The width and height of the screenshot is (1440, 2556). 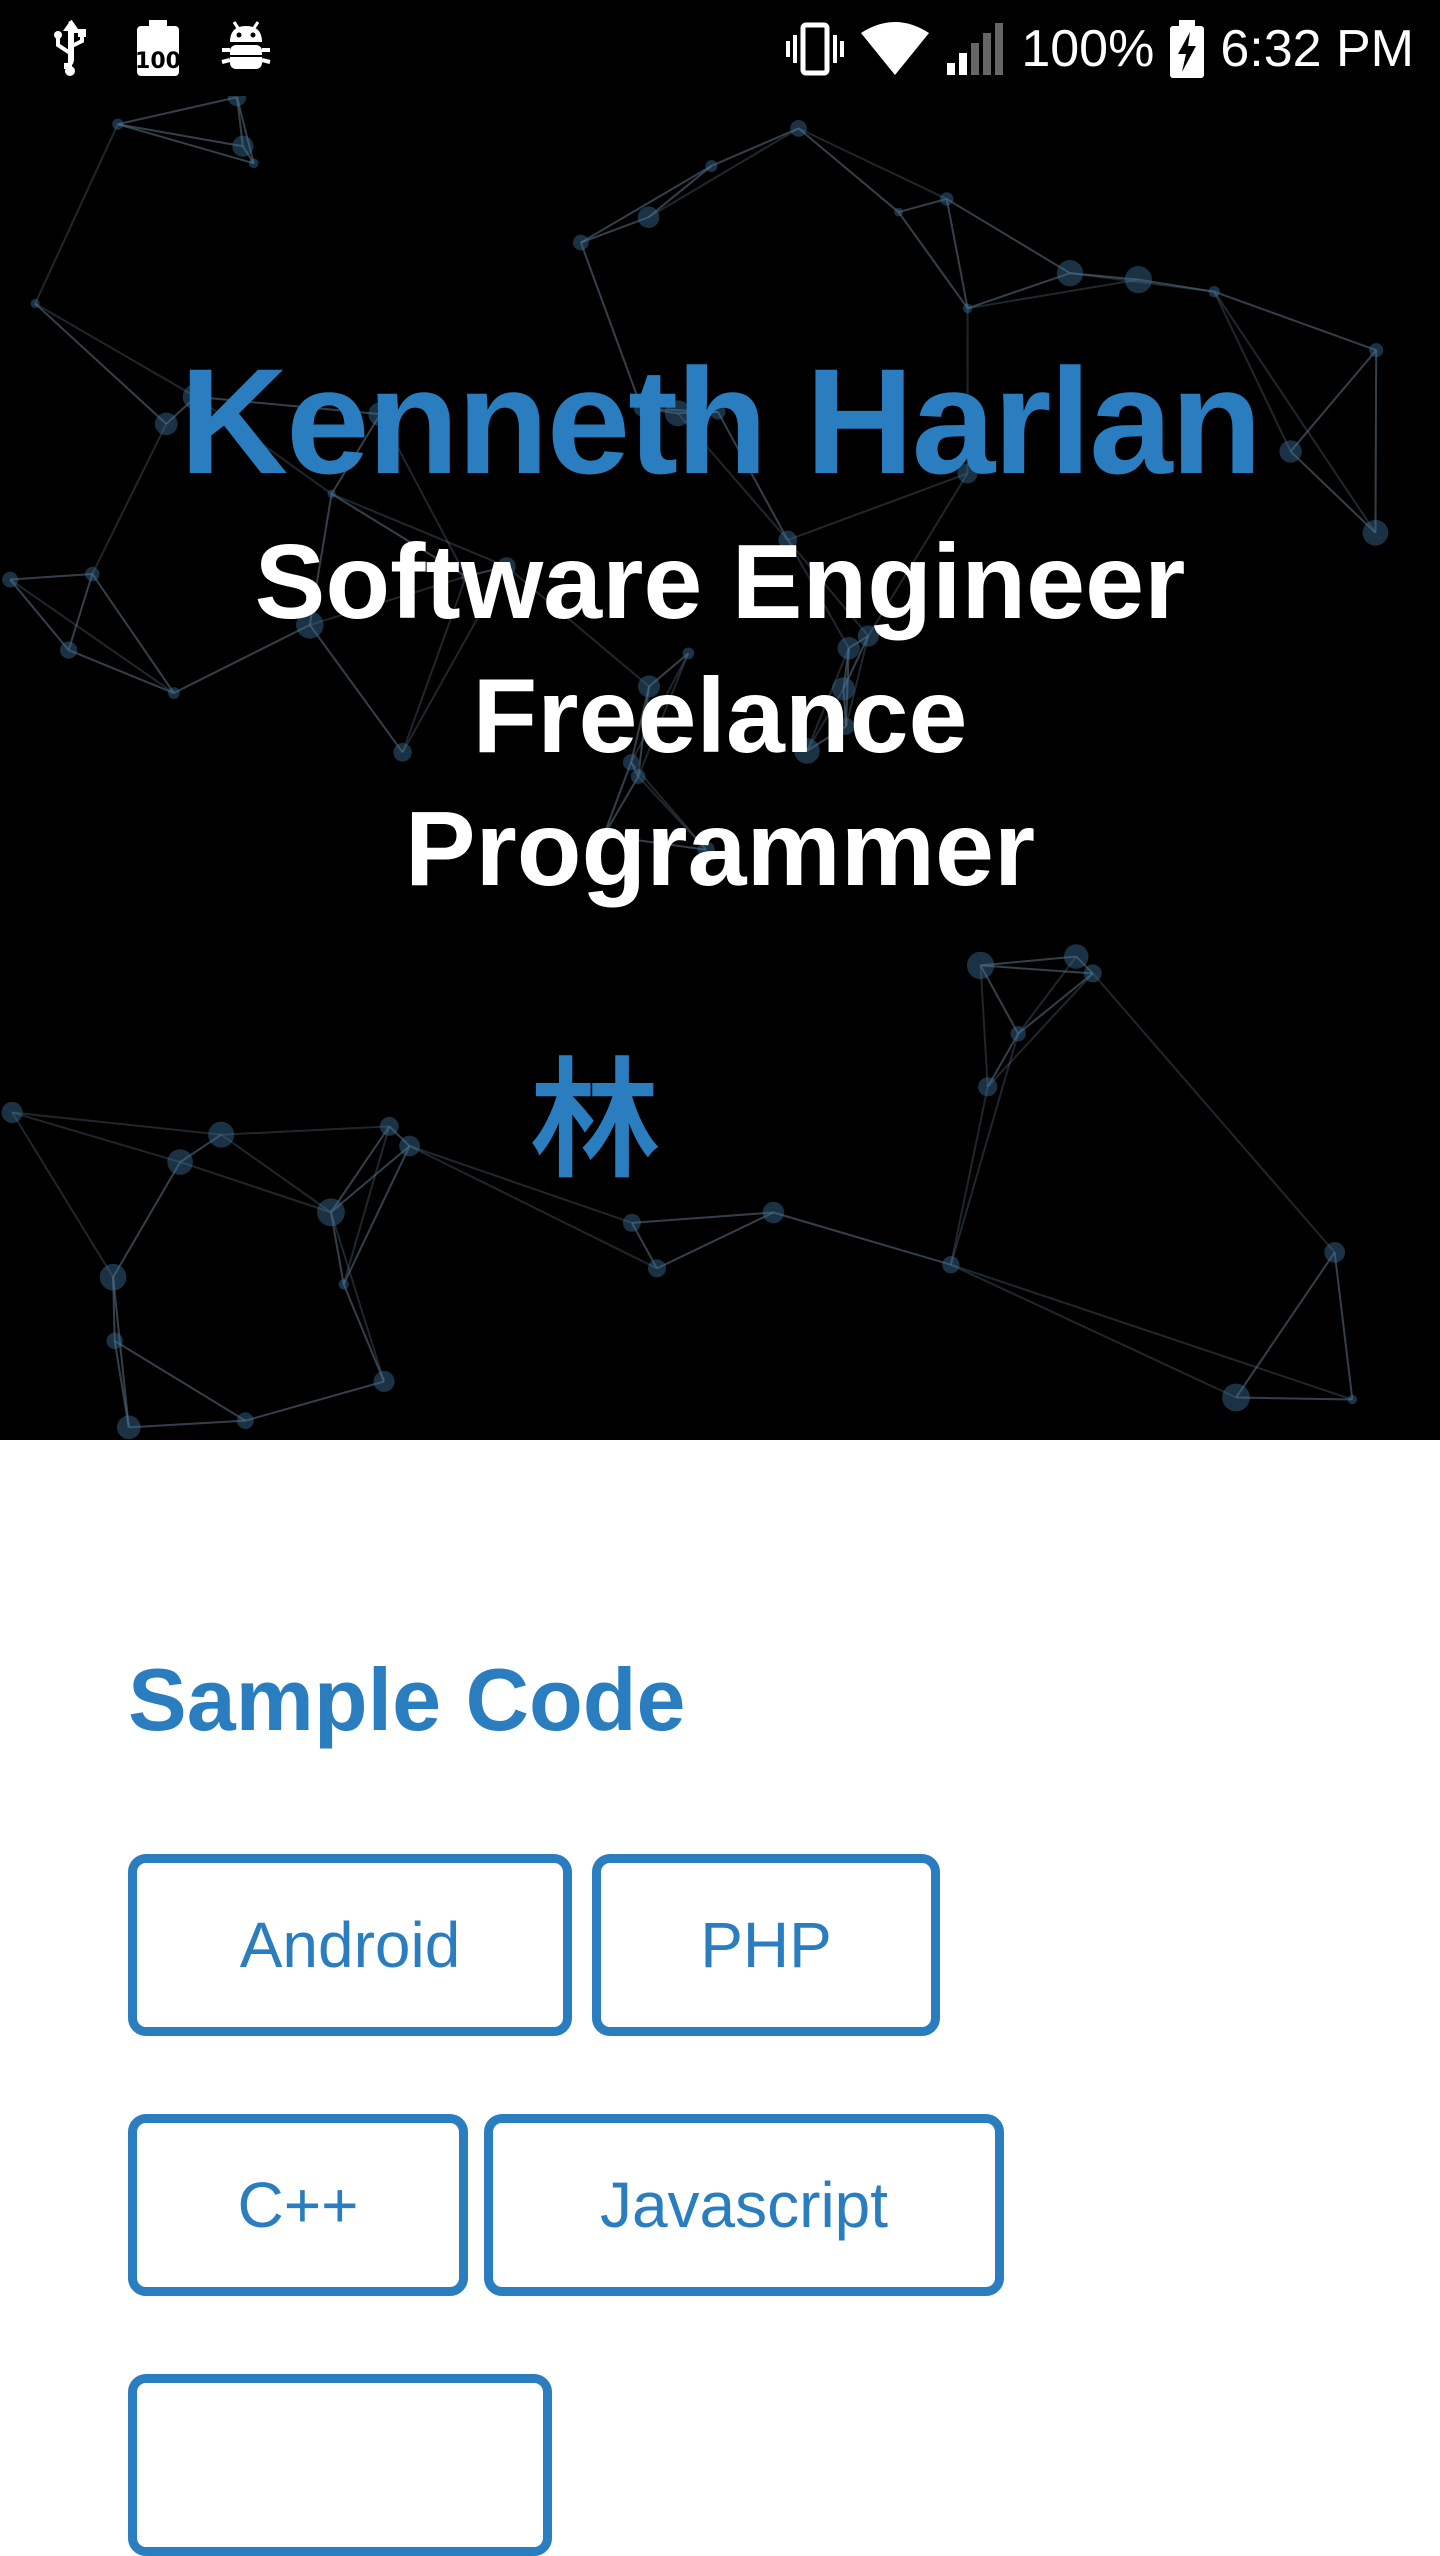 What do you see at coordinates (158, 61) in the screenshot?
I see `svg-text: 100` at bounding box center [158, 61].